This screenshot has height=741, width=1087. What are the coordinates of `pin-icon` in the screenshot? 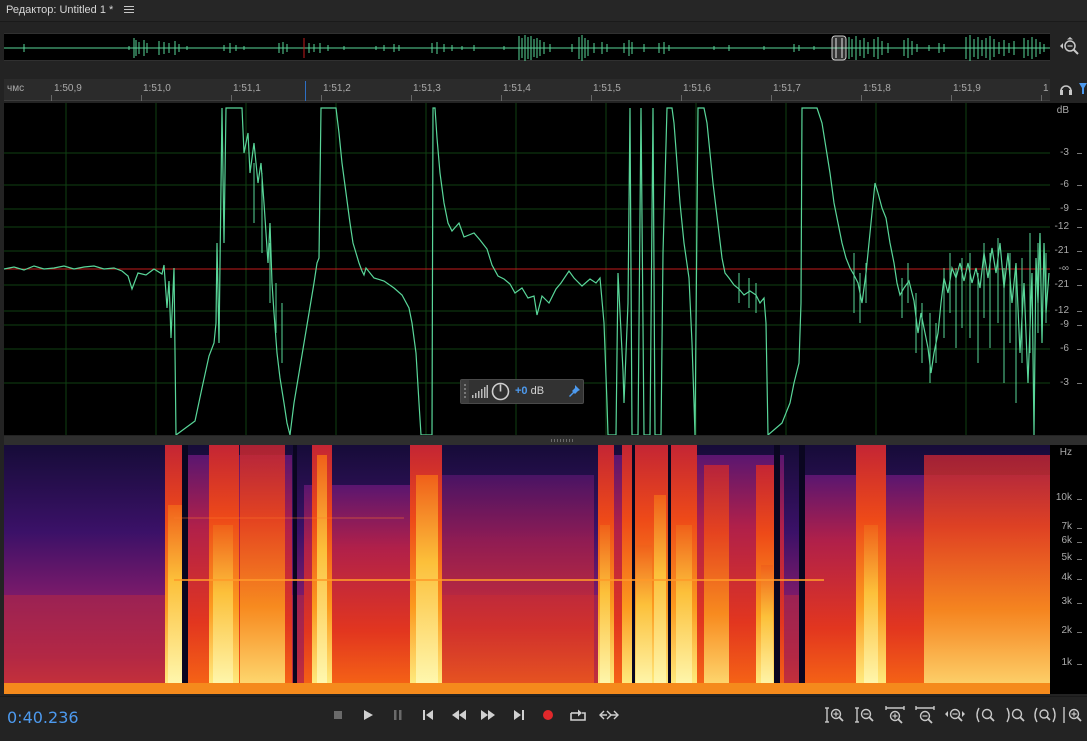 It's located at (574, 391).